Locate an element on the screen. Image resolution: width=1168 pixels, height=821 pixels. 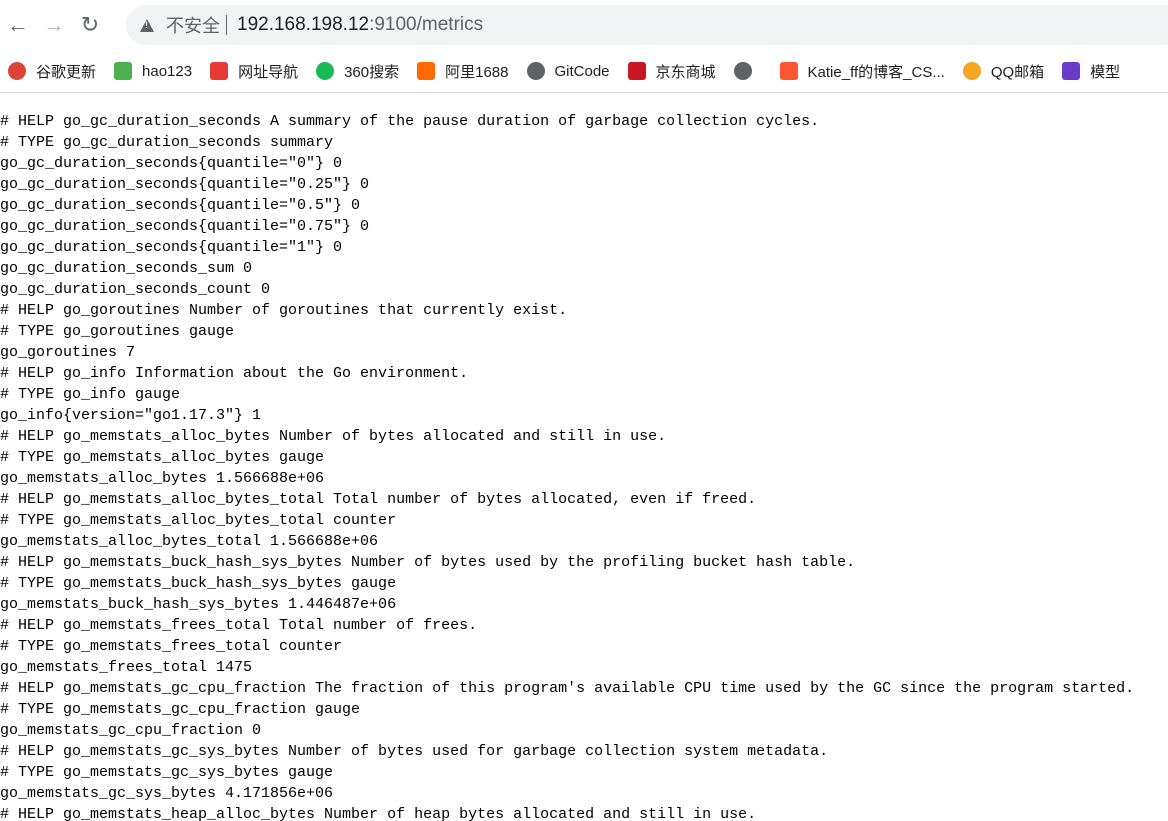
bookmark-item: 网址导航 is located at coordinates (254, 71).